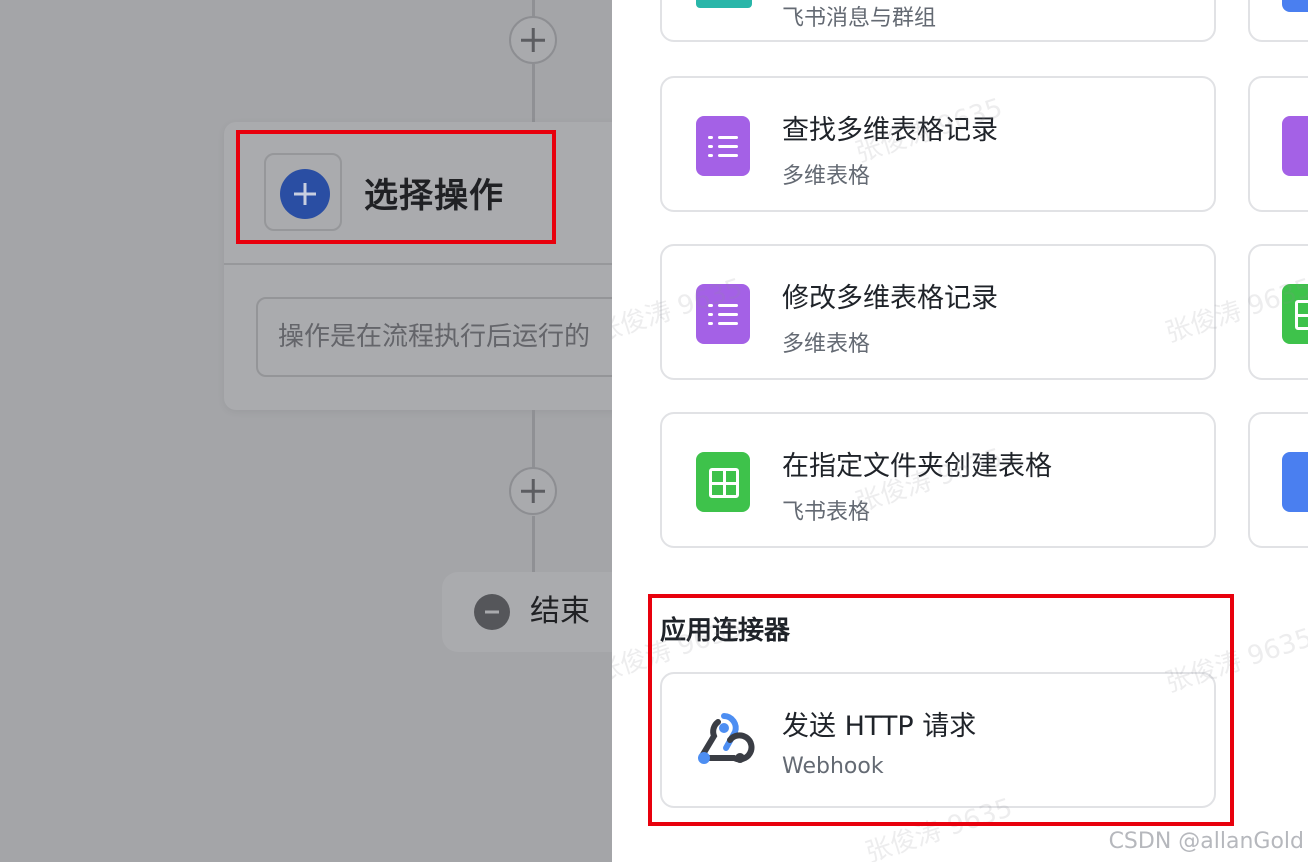 Image resolution: width=1308 pixels, height=862 pixels. I want to click on action-icon-box, so click(303, 192).